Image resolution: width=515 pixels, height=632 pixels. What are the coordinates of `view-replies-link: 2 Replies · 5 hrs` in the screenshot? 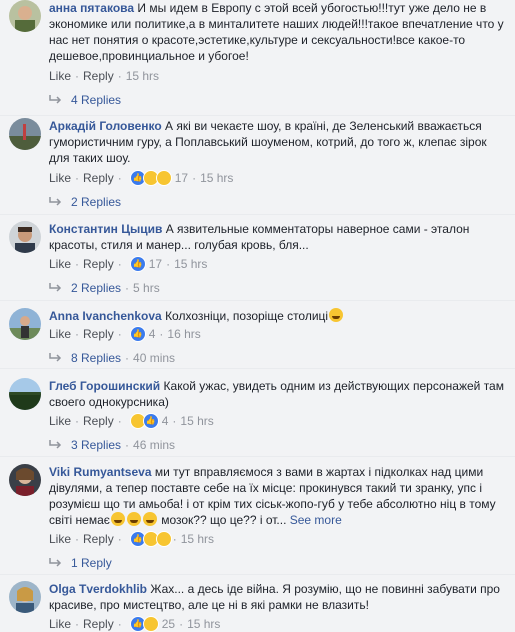 It's located at (104, 288).